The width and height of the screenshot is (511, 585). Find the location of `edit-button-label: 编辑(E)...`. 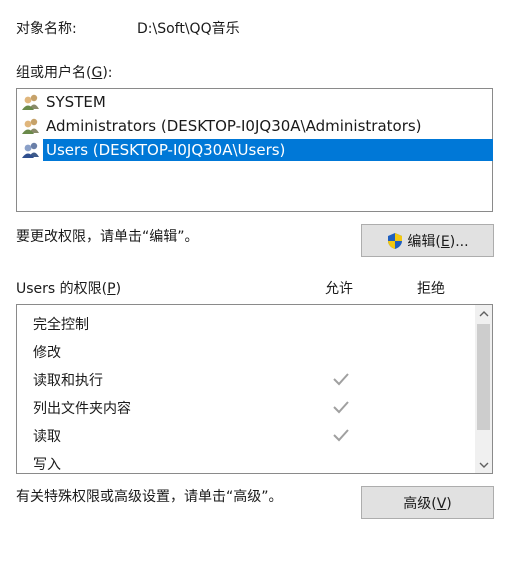

edit-button-label: 编辑(E)... is located at coordinates (438, 241).